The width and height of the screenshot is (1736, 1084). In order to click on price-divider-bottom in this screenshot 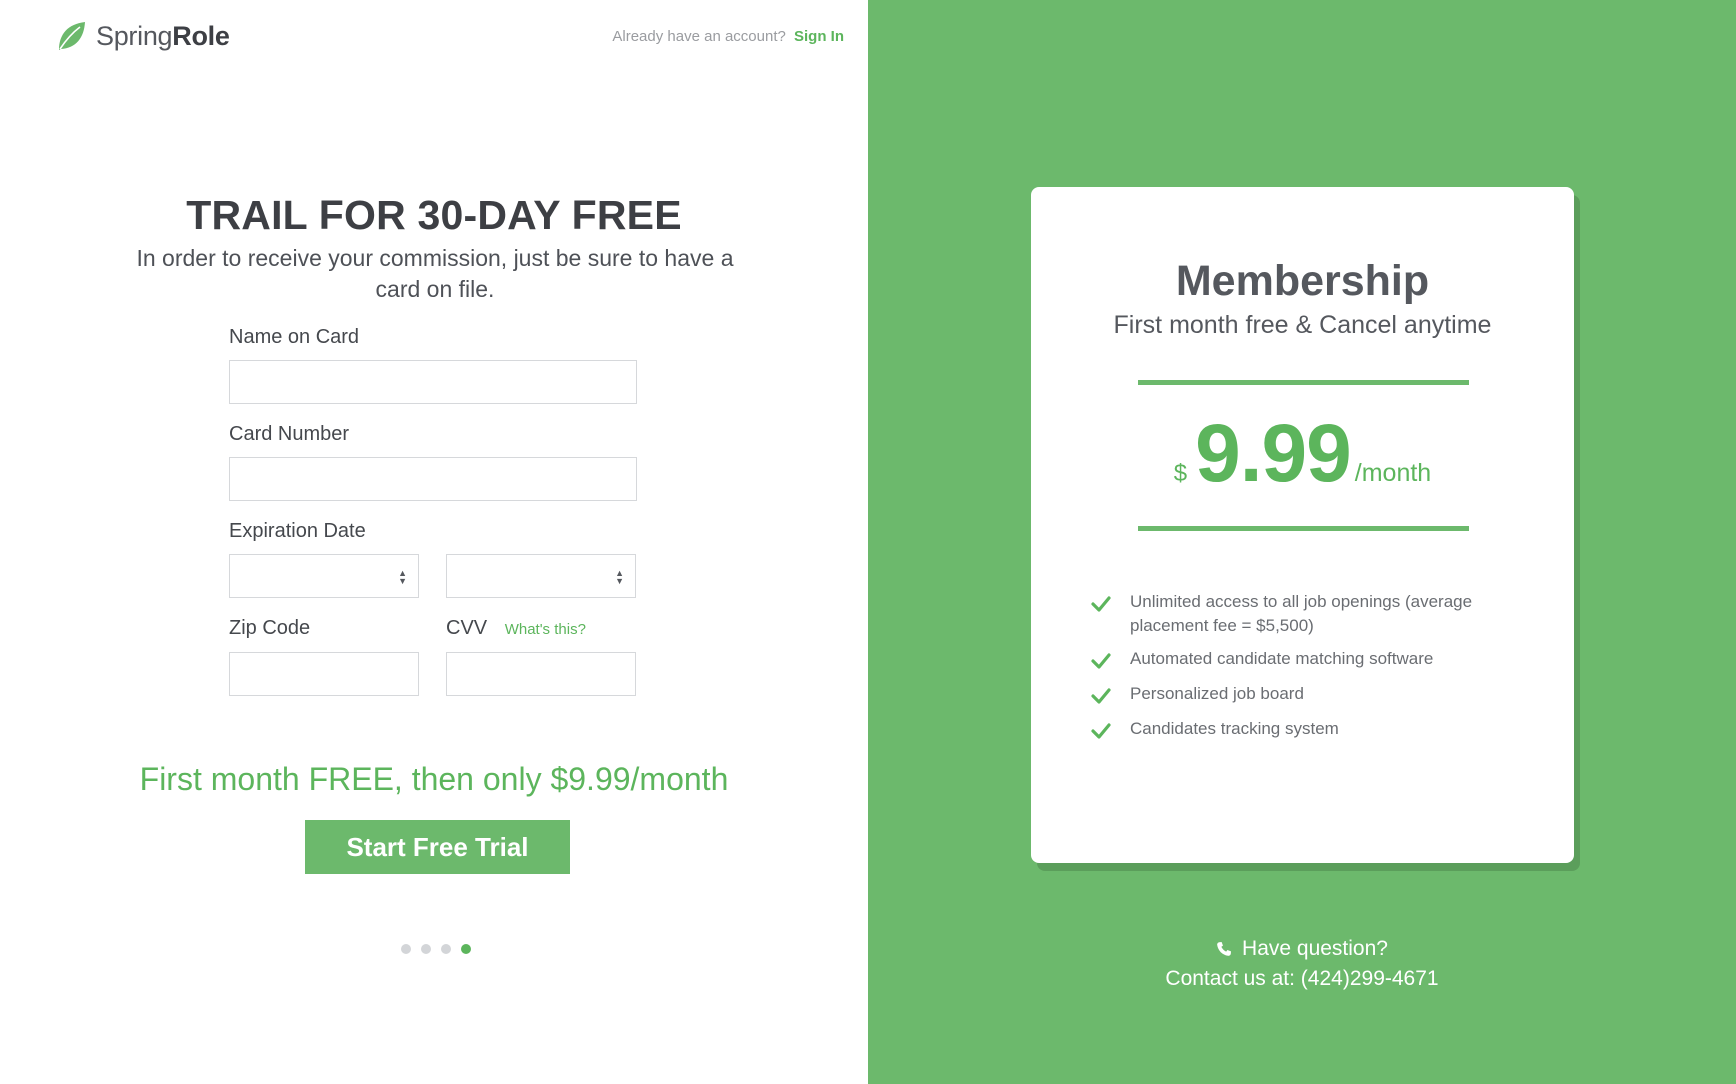, I will do `click(1303, 528)`.